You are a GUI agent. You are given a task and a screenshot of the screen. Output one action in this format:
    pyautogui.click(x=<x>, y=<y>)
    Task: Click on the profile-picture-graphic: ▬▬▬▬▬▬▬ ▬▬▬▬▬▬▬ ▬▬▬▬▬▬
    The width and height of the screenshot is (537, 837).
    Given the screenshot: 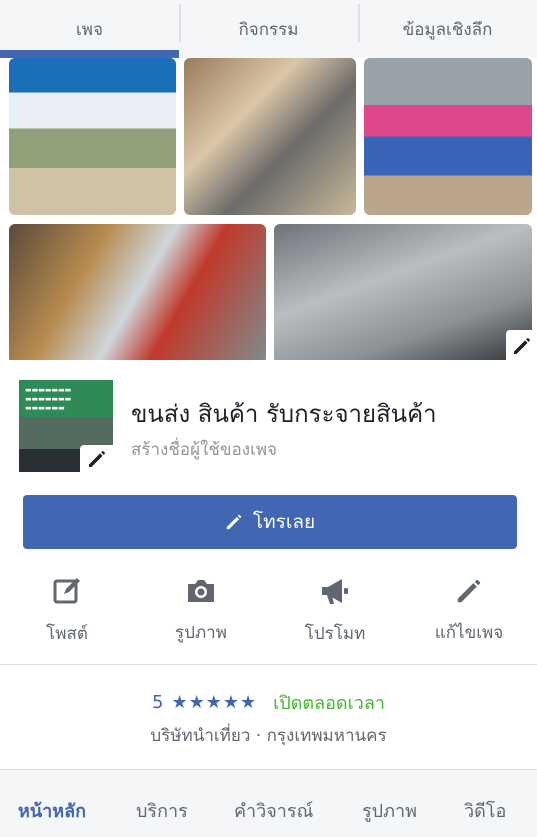 What is the action you would take?
    pyautogui.click(x=48, y=399)
    